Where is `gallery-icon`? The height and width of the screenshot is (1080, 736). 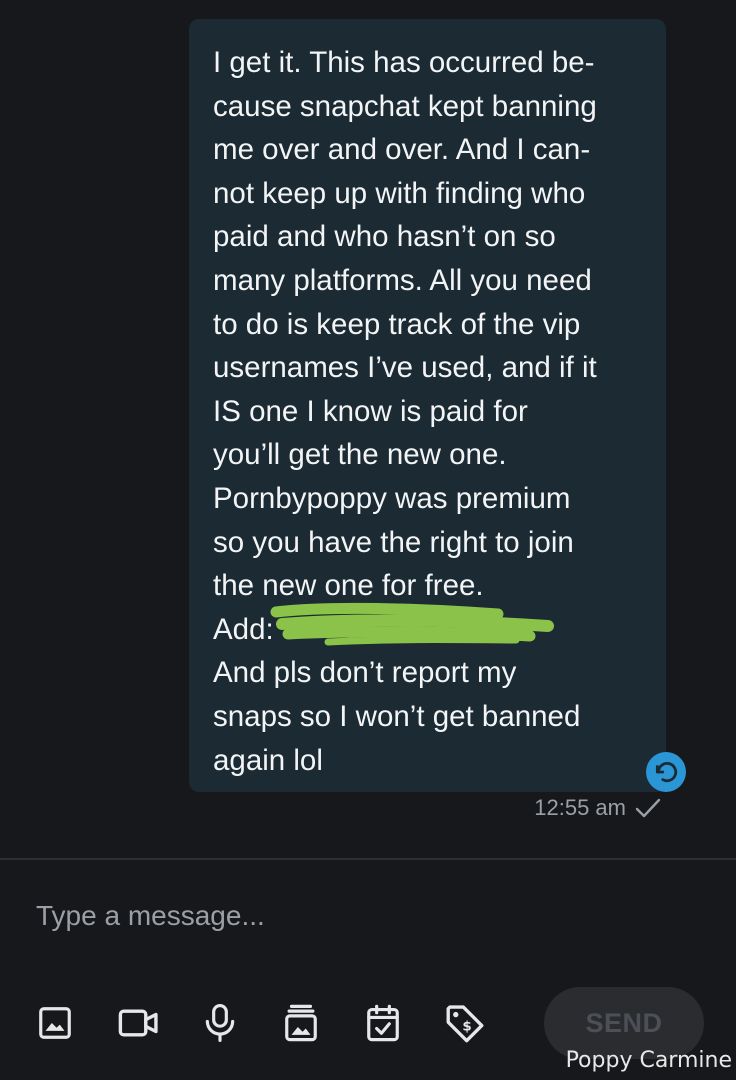
gallery-icon is located at coordinates (301, 1023).